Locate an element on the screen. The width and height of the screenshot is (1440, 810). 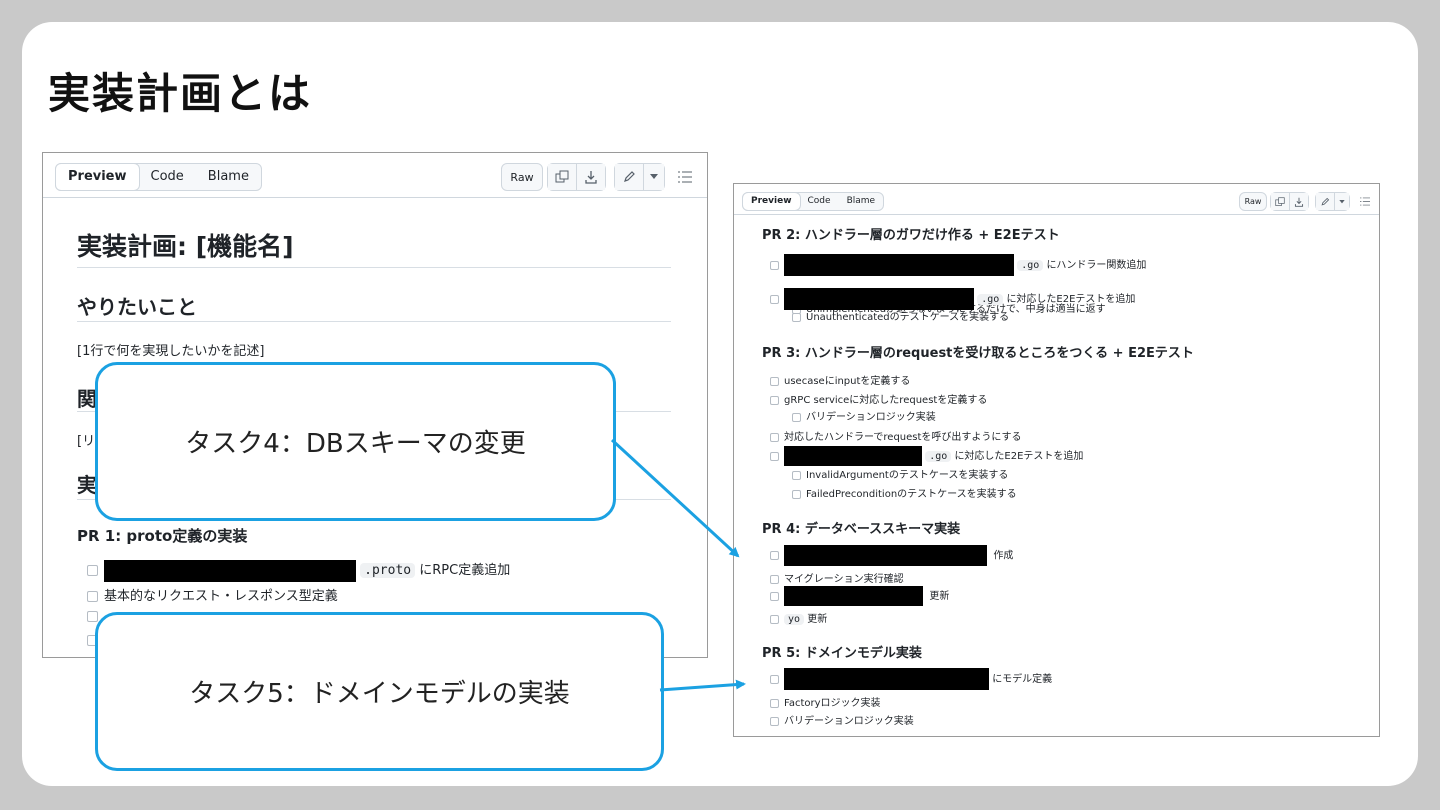
arrow-task4 is located at coordinates (675, 498).